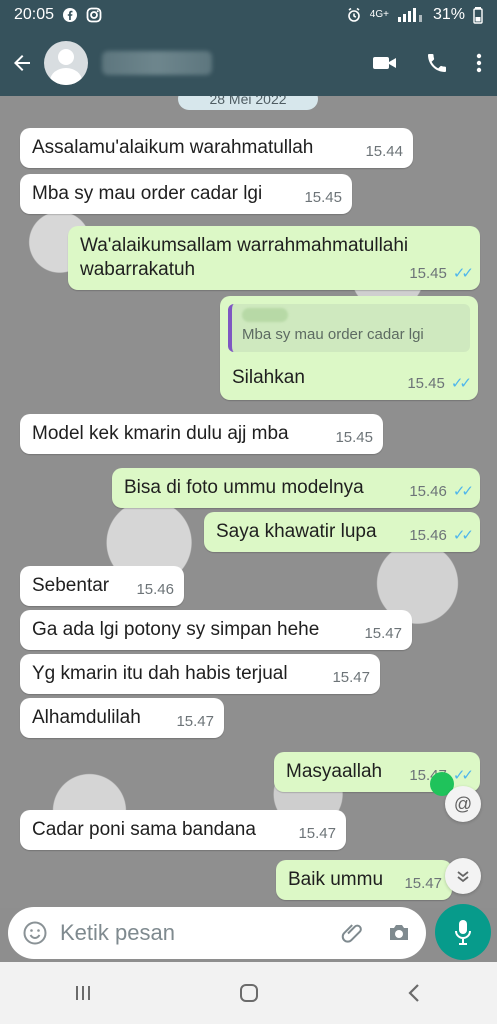 The image size is (497, 1024). I want to click on microphone-icon, so click(463, 932).